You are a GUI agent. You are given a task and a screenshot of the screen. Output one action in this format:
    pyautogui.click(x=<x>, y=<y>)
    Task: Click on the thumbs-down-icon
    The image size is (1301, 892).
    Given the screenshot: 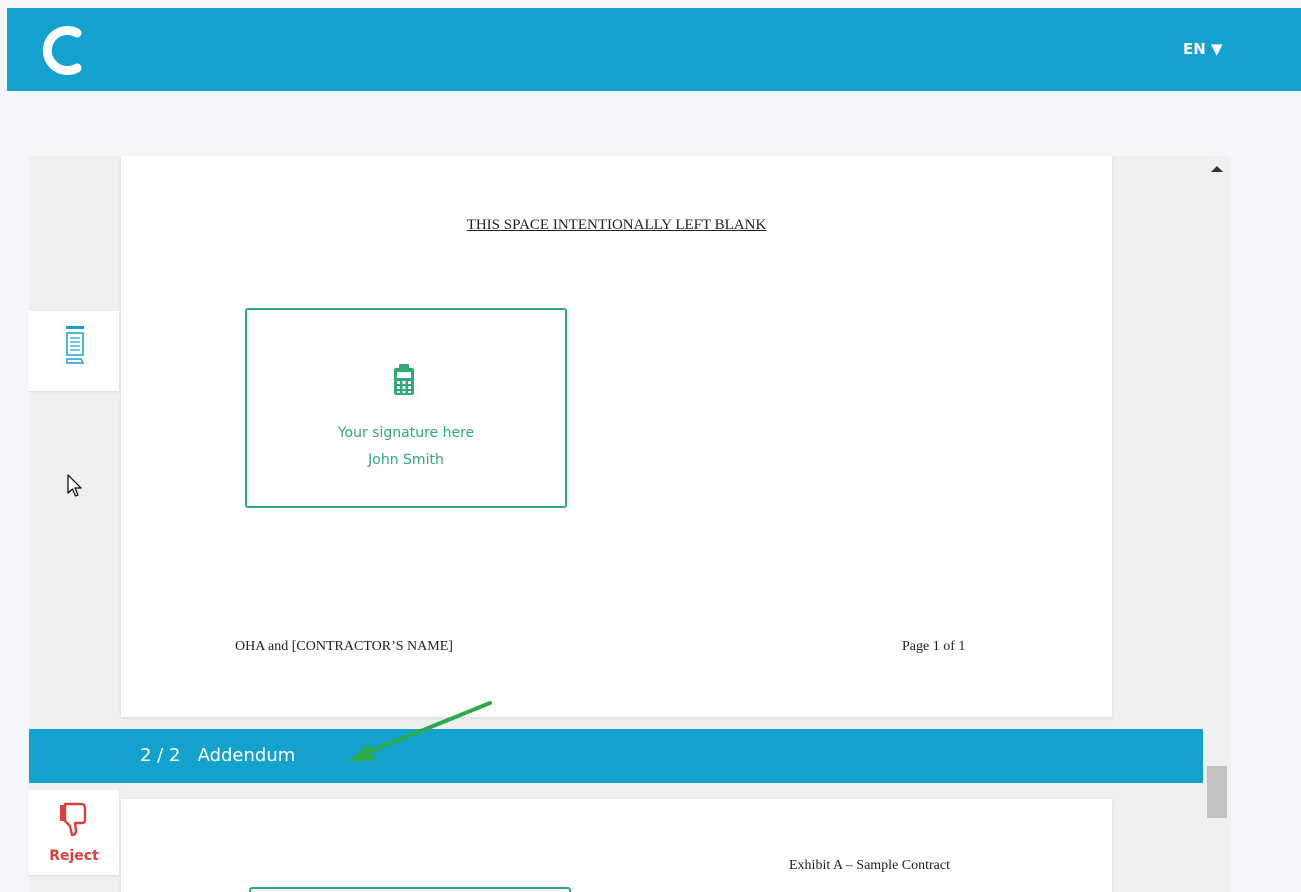 What is the action you would take?
    pyautogui.click(x=73, y=819)
    